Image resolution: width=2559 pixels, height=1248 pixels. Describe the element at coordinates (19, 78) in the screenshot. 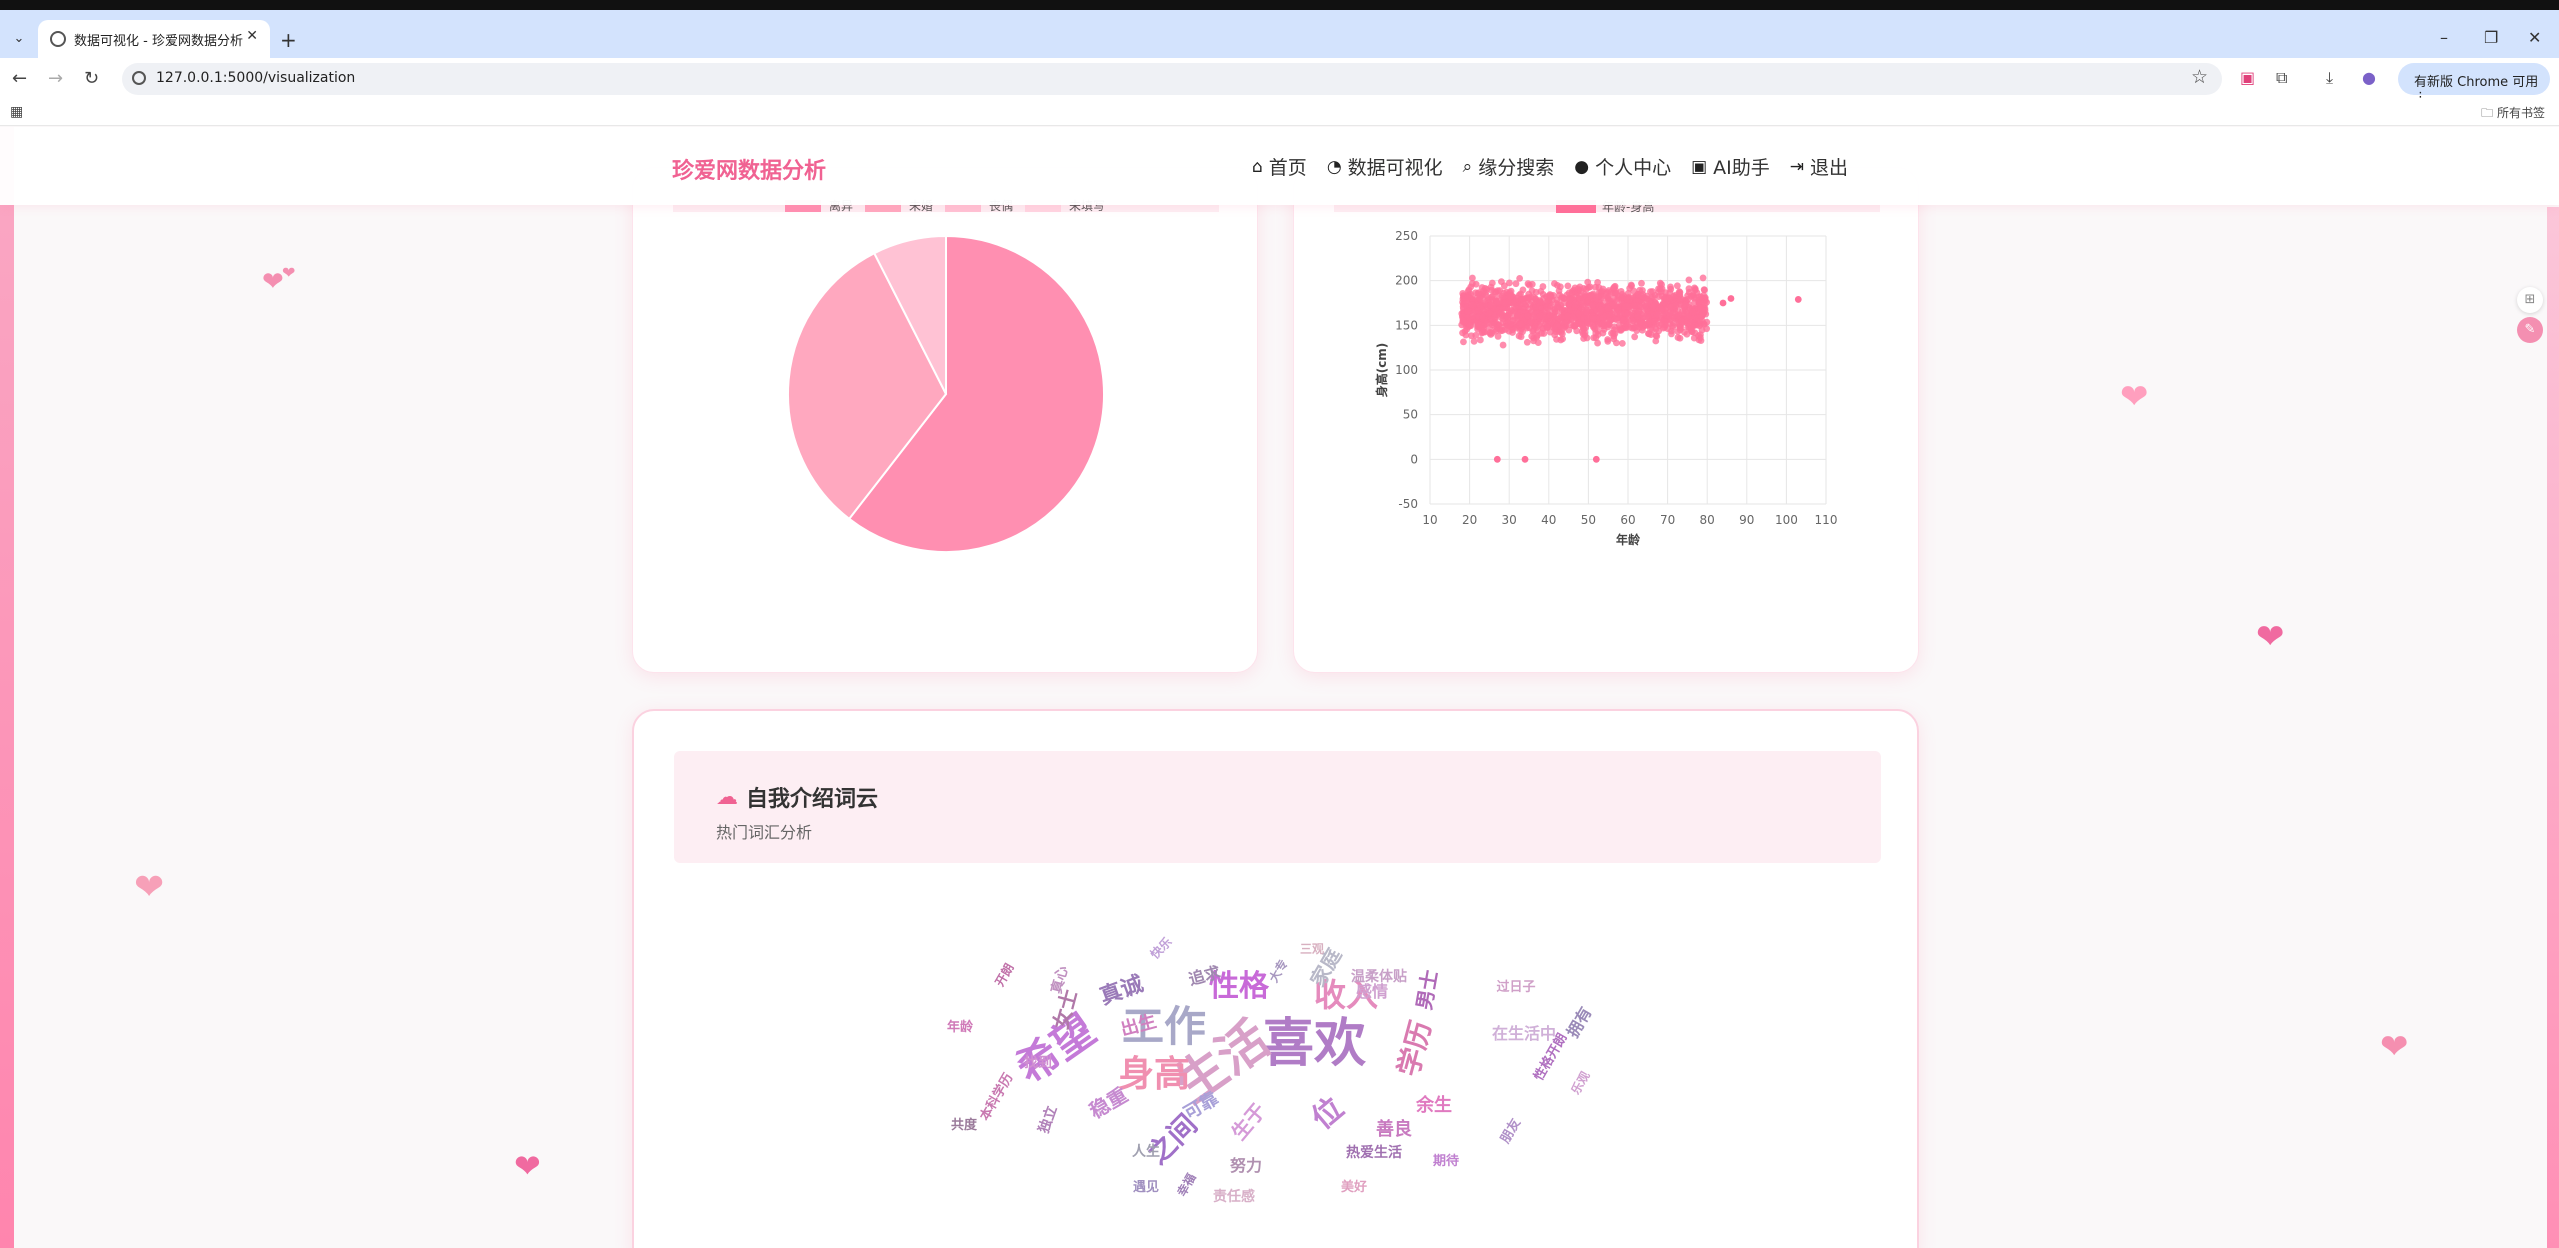

I see `back-button: ←` at that location.